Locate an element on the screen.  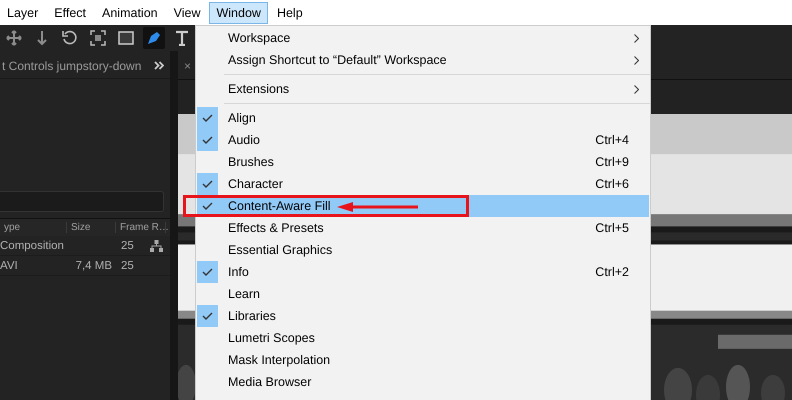
shortcut-text: Ctrl+6 is located at coordinates (612, 184).